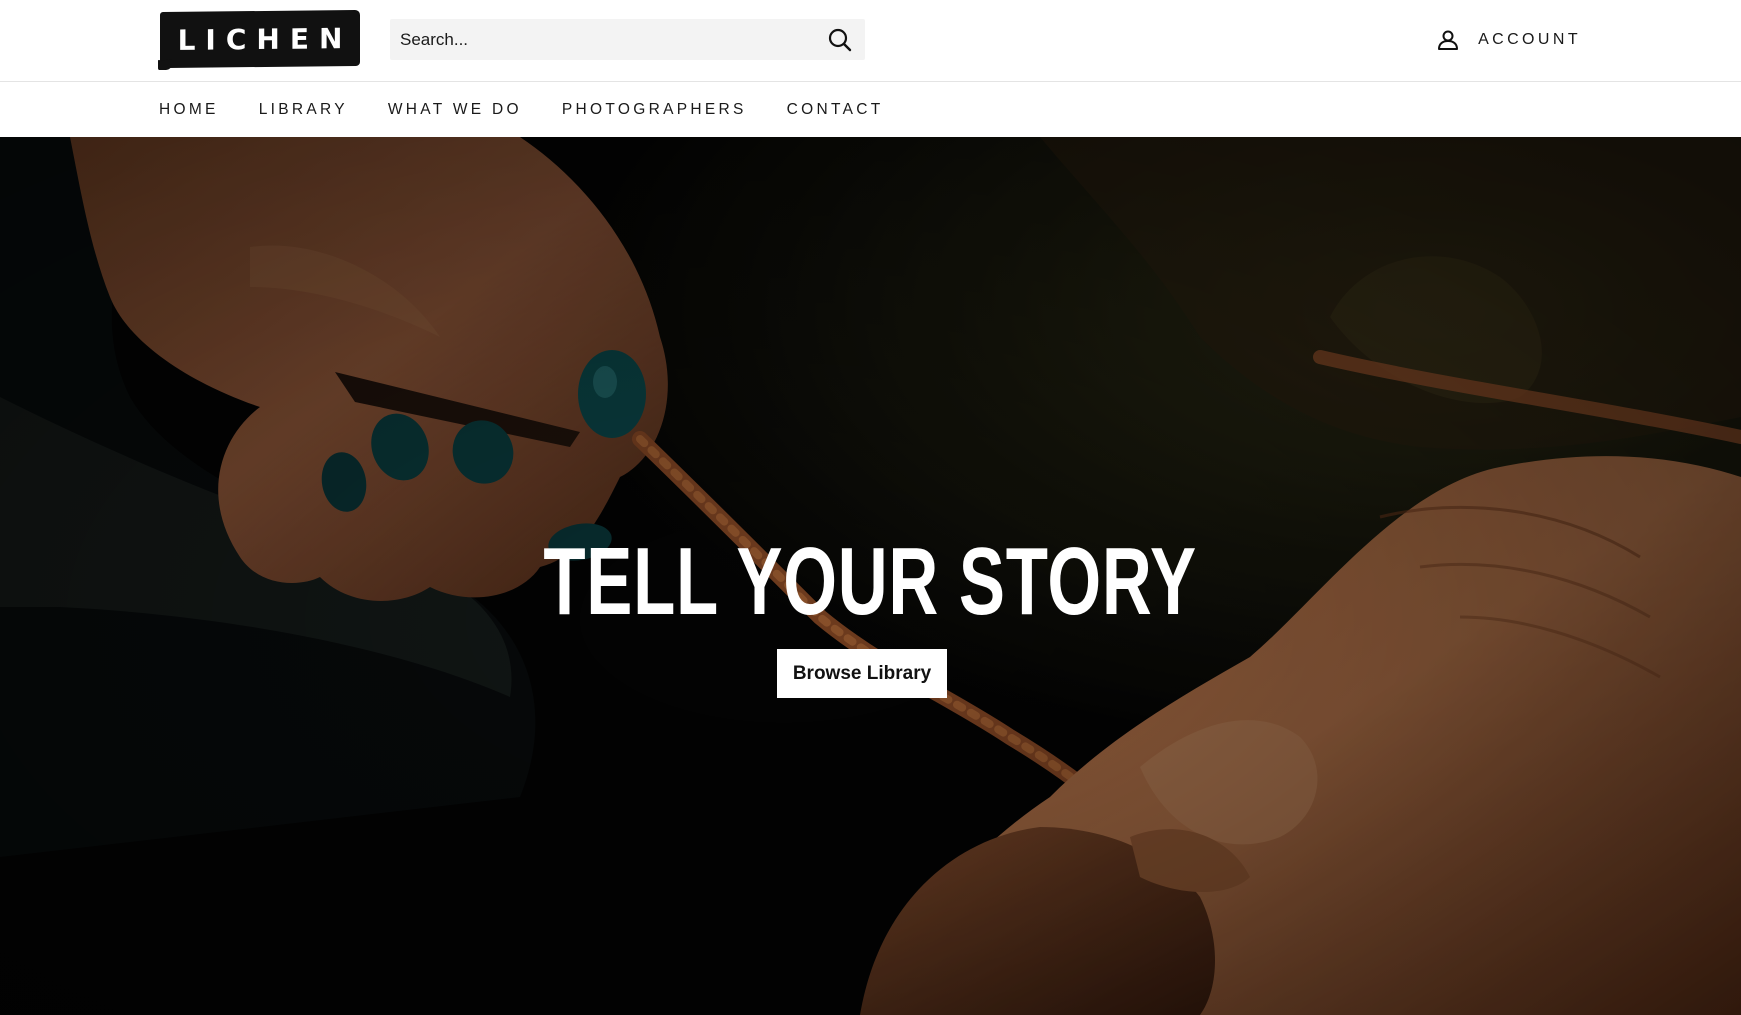  I want to click on account-link: ACCOUNT, so click(1508, 40).